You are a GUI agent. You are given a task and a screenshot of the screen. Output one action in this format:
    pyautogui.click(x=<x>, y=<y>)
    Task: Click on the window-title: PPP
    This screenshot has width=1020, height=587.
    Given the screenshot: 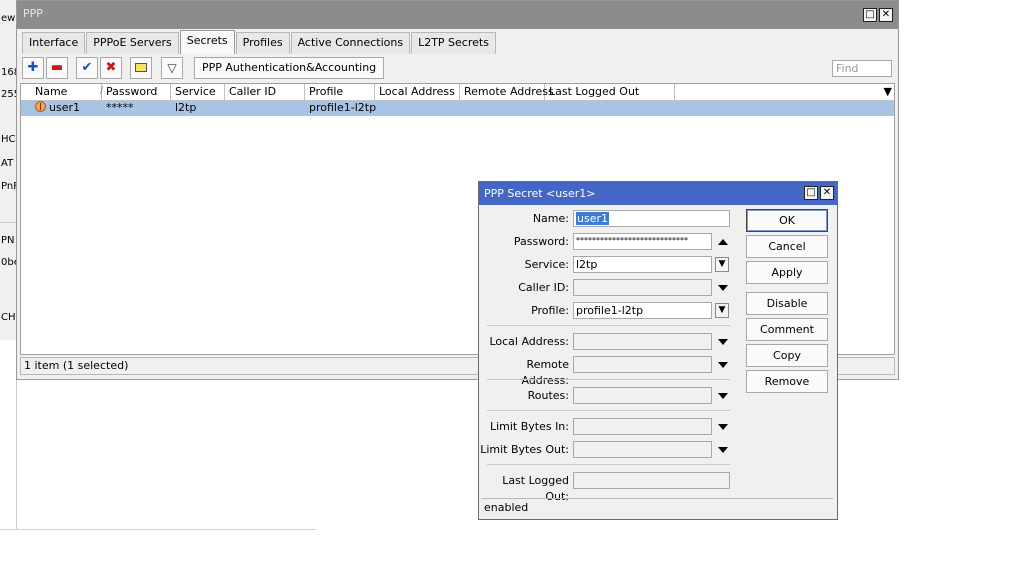 What is the action you would take?
    pyautogui.click(x=33, y=13)
    